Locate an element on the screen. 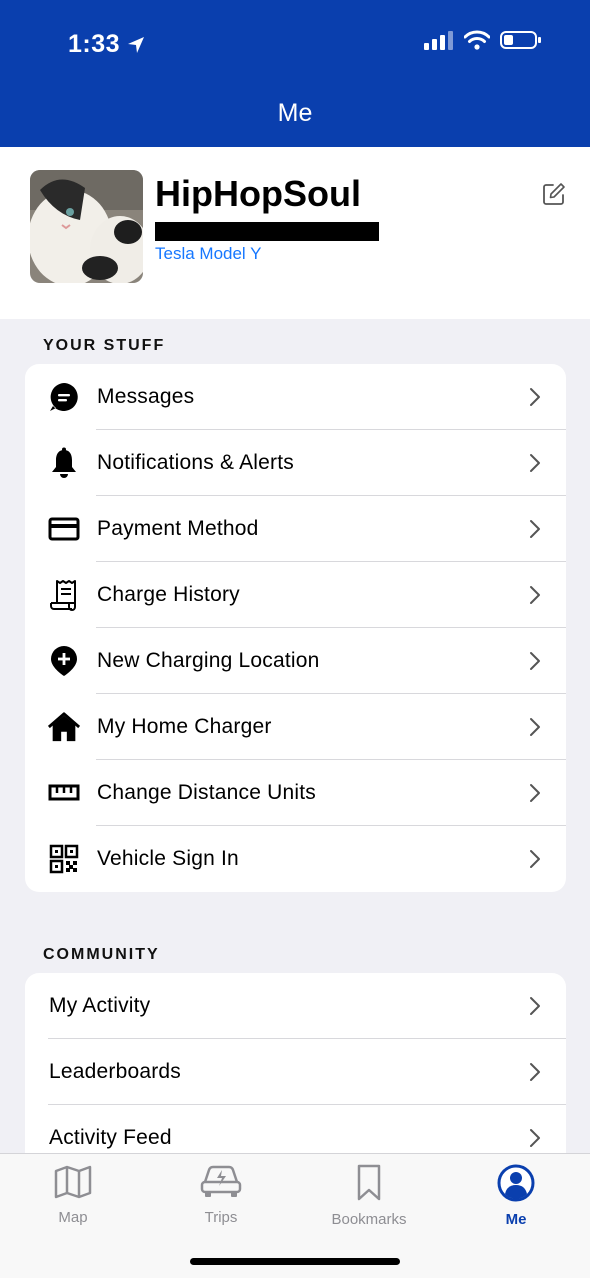 This screenshot has width=590, height=1278. list-item-label: Notifications & Alerts is located at coordinates (195, 462).